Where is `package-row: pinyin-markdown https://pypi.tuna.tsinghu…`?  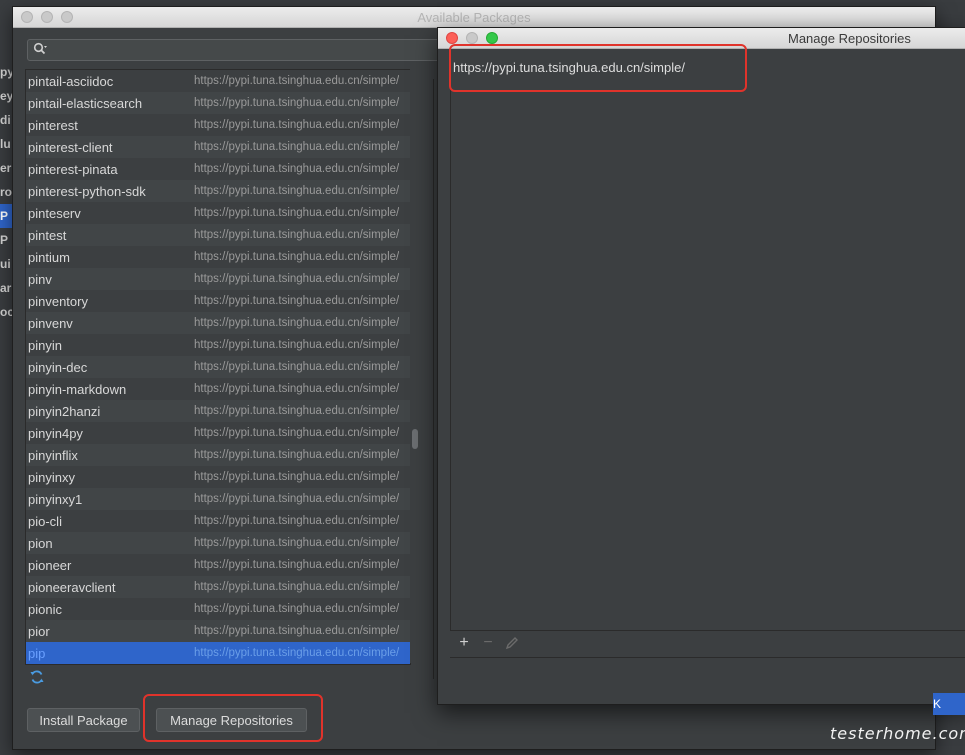
package-row: pinyin-markdown https://pypi.tuna.tsinghu… is located at coordinates (218, 389).